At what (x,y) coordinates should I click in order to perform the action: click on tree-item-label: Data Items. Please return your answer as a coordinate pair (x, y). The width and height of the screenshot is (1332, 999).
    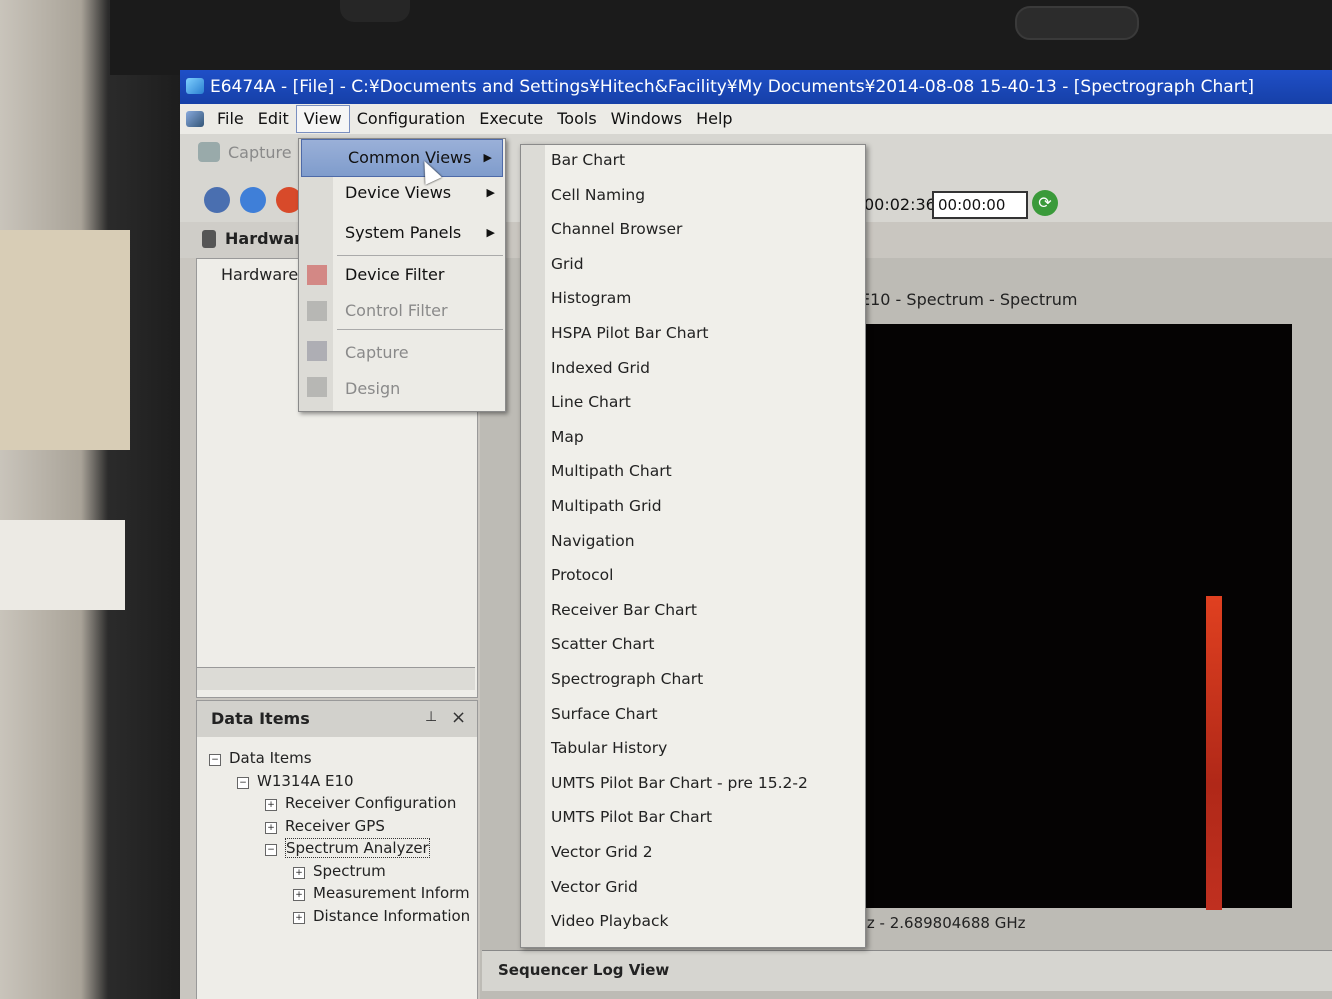
    Looking at the image, I should click on (270, 758).